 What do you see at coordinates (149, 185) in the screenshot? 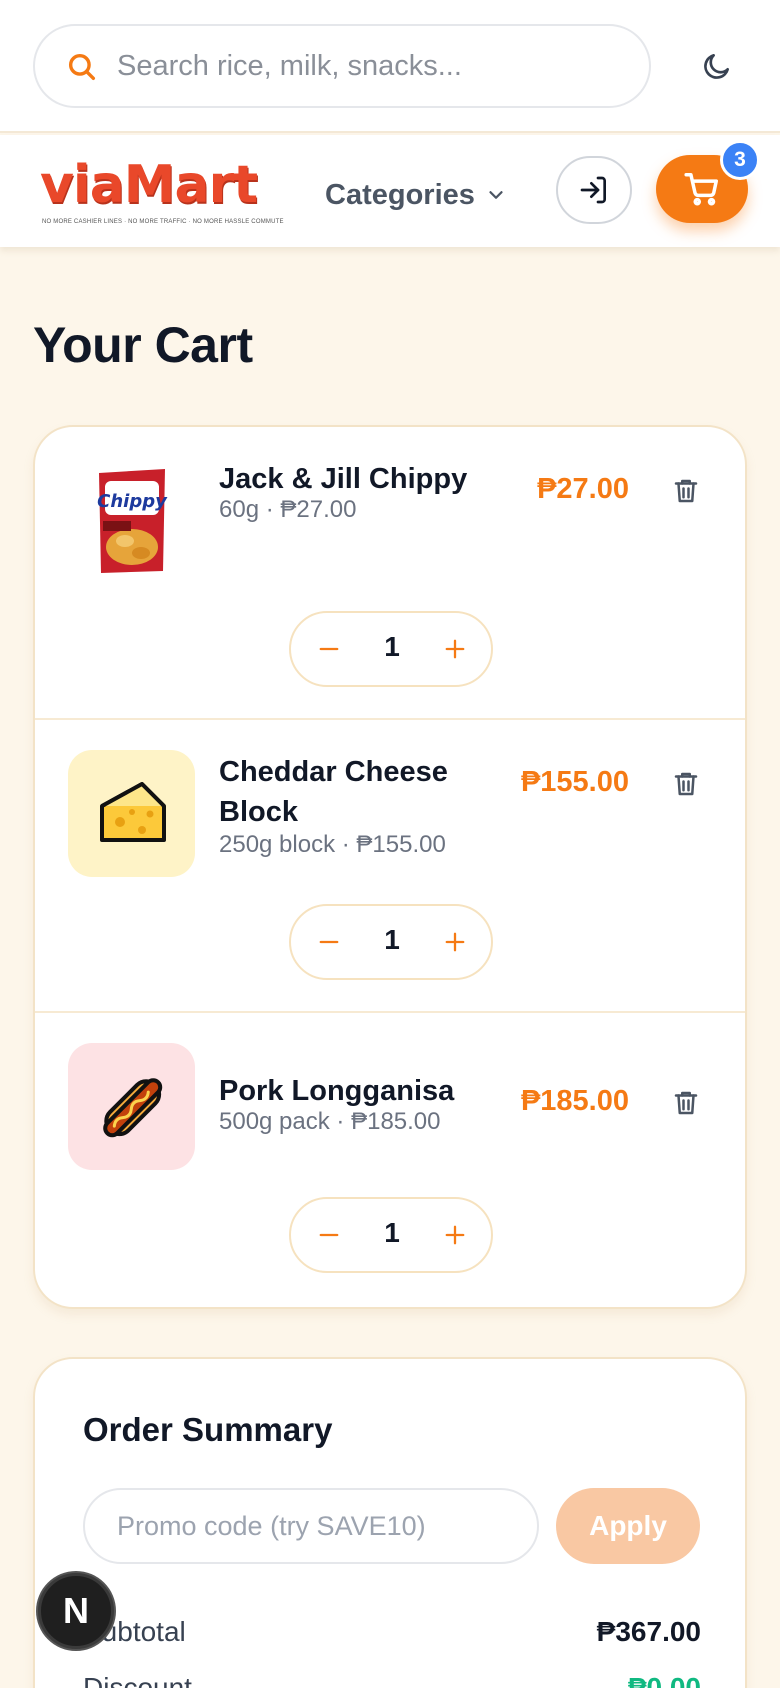
I see `logo-wordmark: viaMart` at bounding box center [149, 185].